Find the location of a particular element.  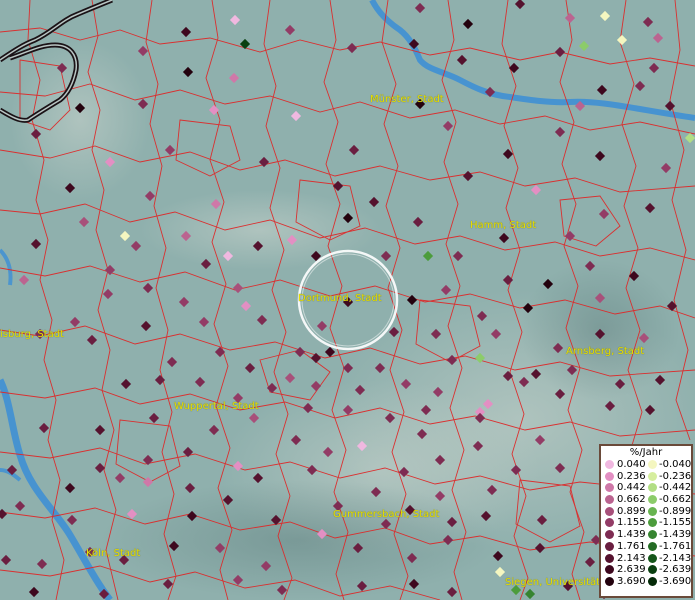

legend-row: 1.155 -1.155 is located at coordinates (646, 523).